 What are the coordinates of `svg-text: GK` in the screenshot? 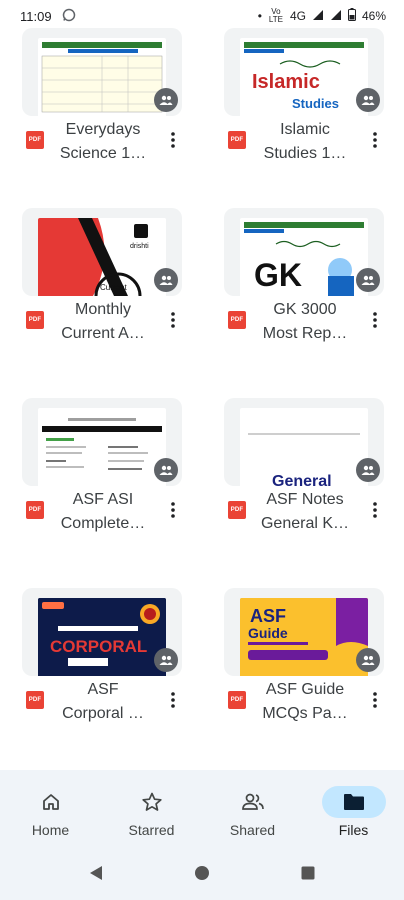 It's located at (278, 275).